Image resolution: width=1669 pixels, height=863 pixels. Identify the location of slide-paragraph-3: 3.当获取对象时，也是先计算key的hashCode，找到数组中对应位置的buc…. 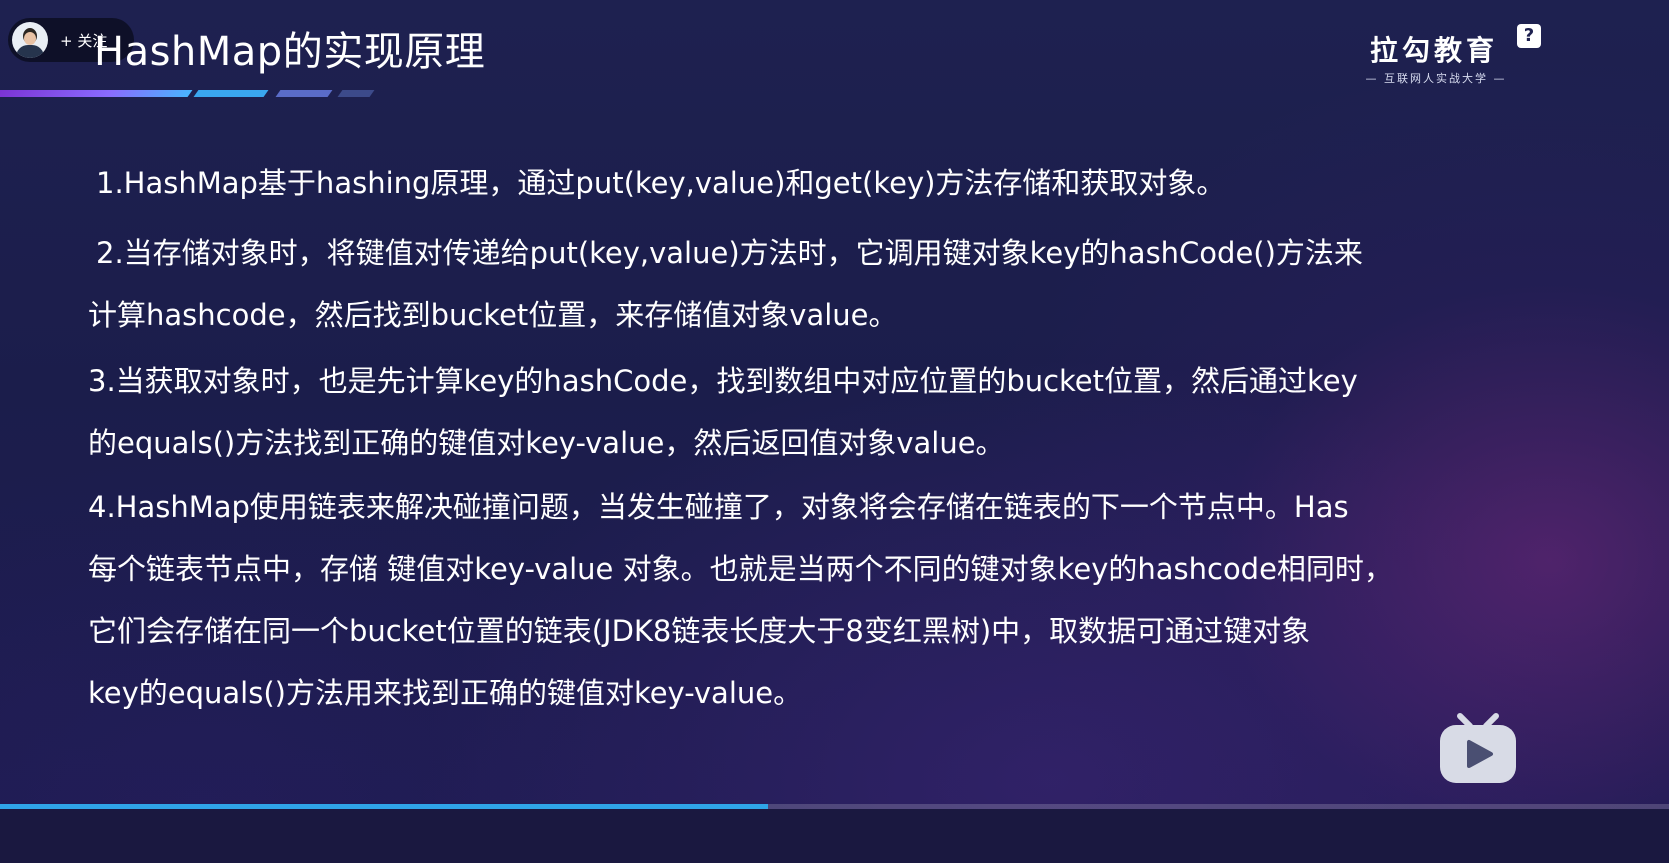
(723, 412).